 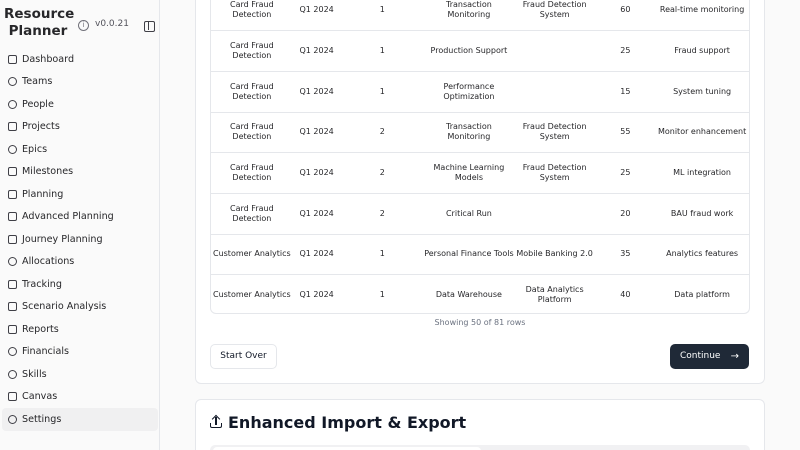 I want to click on calendar-icon, so click(x=12, y=172).